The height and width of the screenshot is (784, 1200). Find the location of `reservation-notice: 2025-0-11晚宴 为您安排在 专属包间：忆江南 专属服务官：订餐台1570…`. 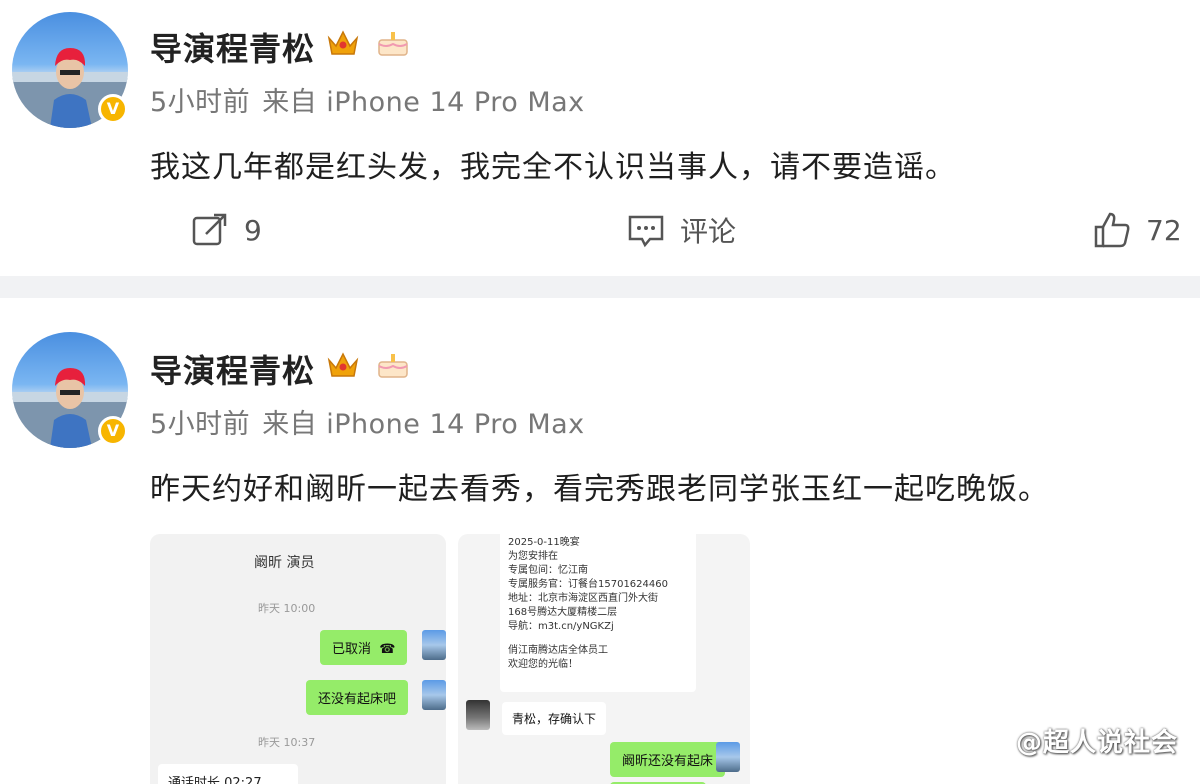

reservation-notice: 2025-0-11晚宴 为您安排在 专属包间：忆江南 专属服务官：订餐台1570… is located at coordinates (598, 613).